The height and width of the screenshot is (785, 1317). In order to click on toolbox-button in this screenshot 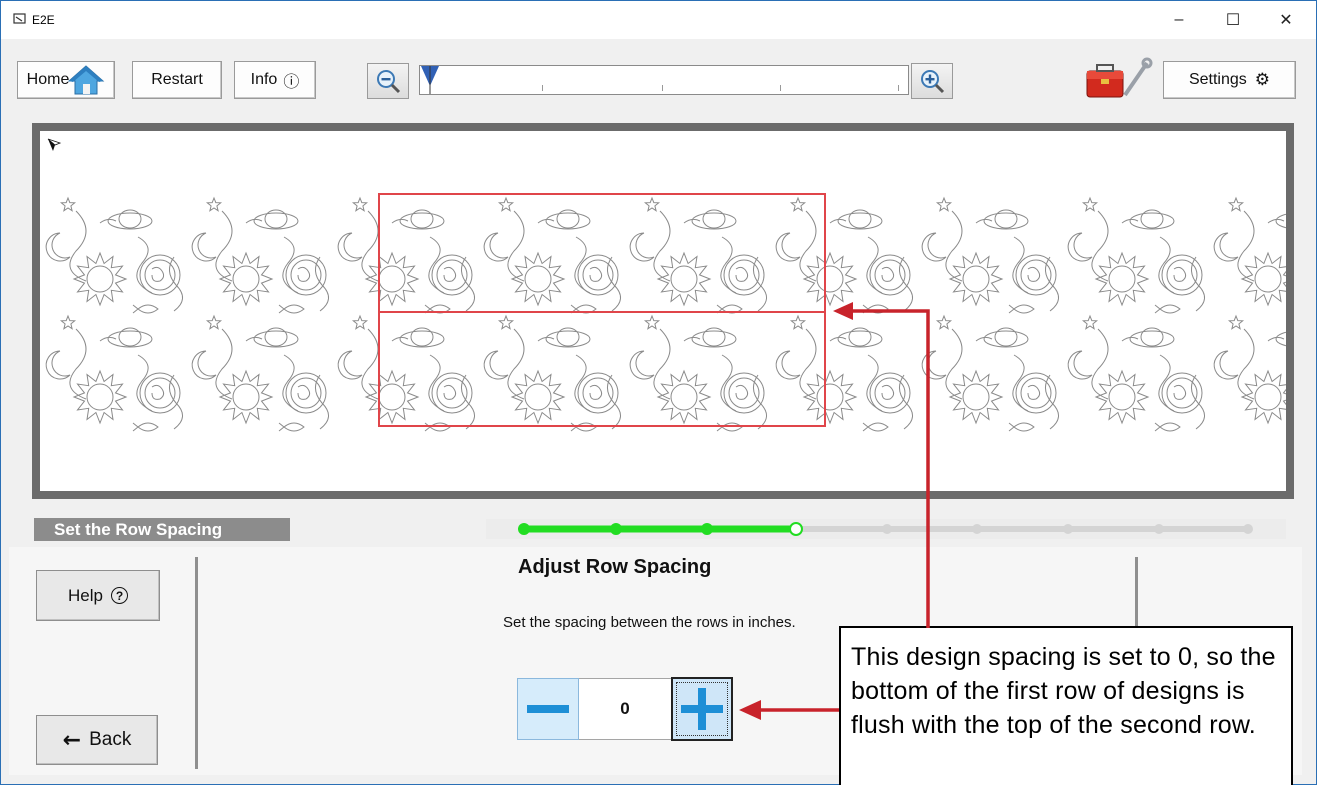, I will do `click(1117, 80)`.